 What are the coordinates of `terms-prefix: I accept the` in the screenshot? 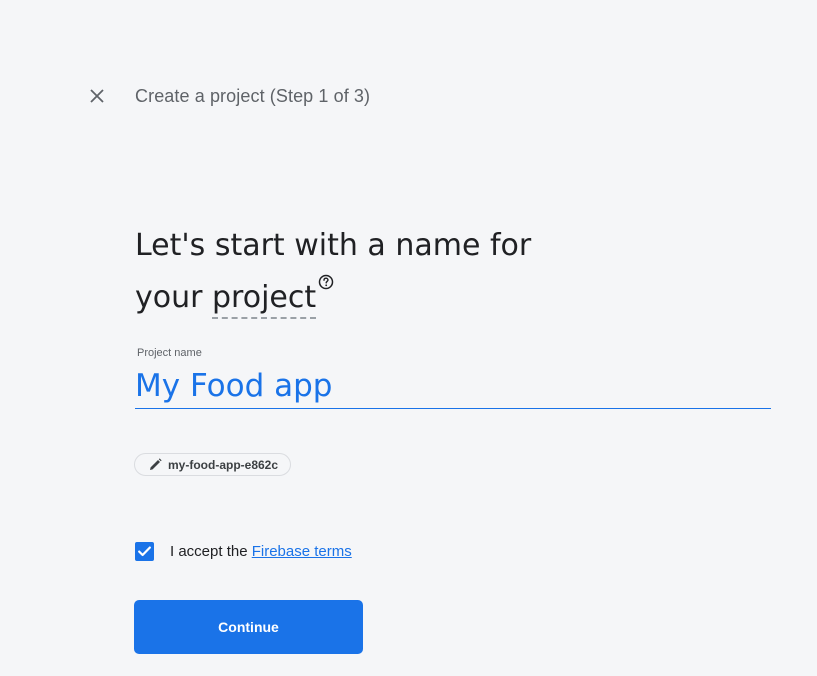 It's located at (211, 551).